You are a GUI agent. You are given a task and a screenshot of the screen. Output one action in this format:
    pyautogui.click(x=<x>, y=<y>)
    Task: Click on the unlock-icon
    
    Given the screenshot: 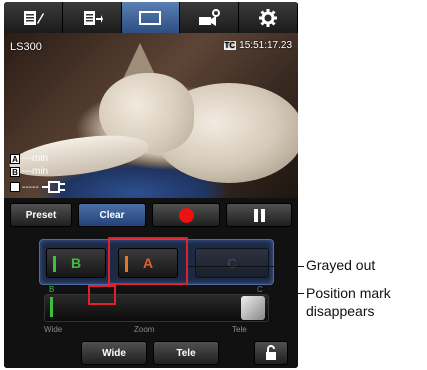 What is the action you would take?
    pyautogui.click(x=271, y=352)
    